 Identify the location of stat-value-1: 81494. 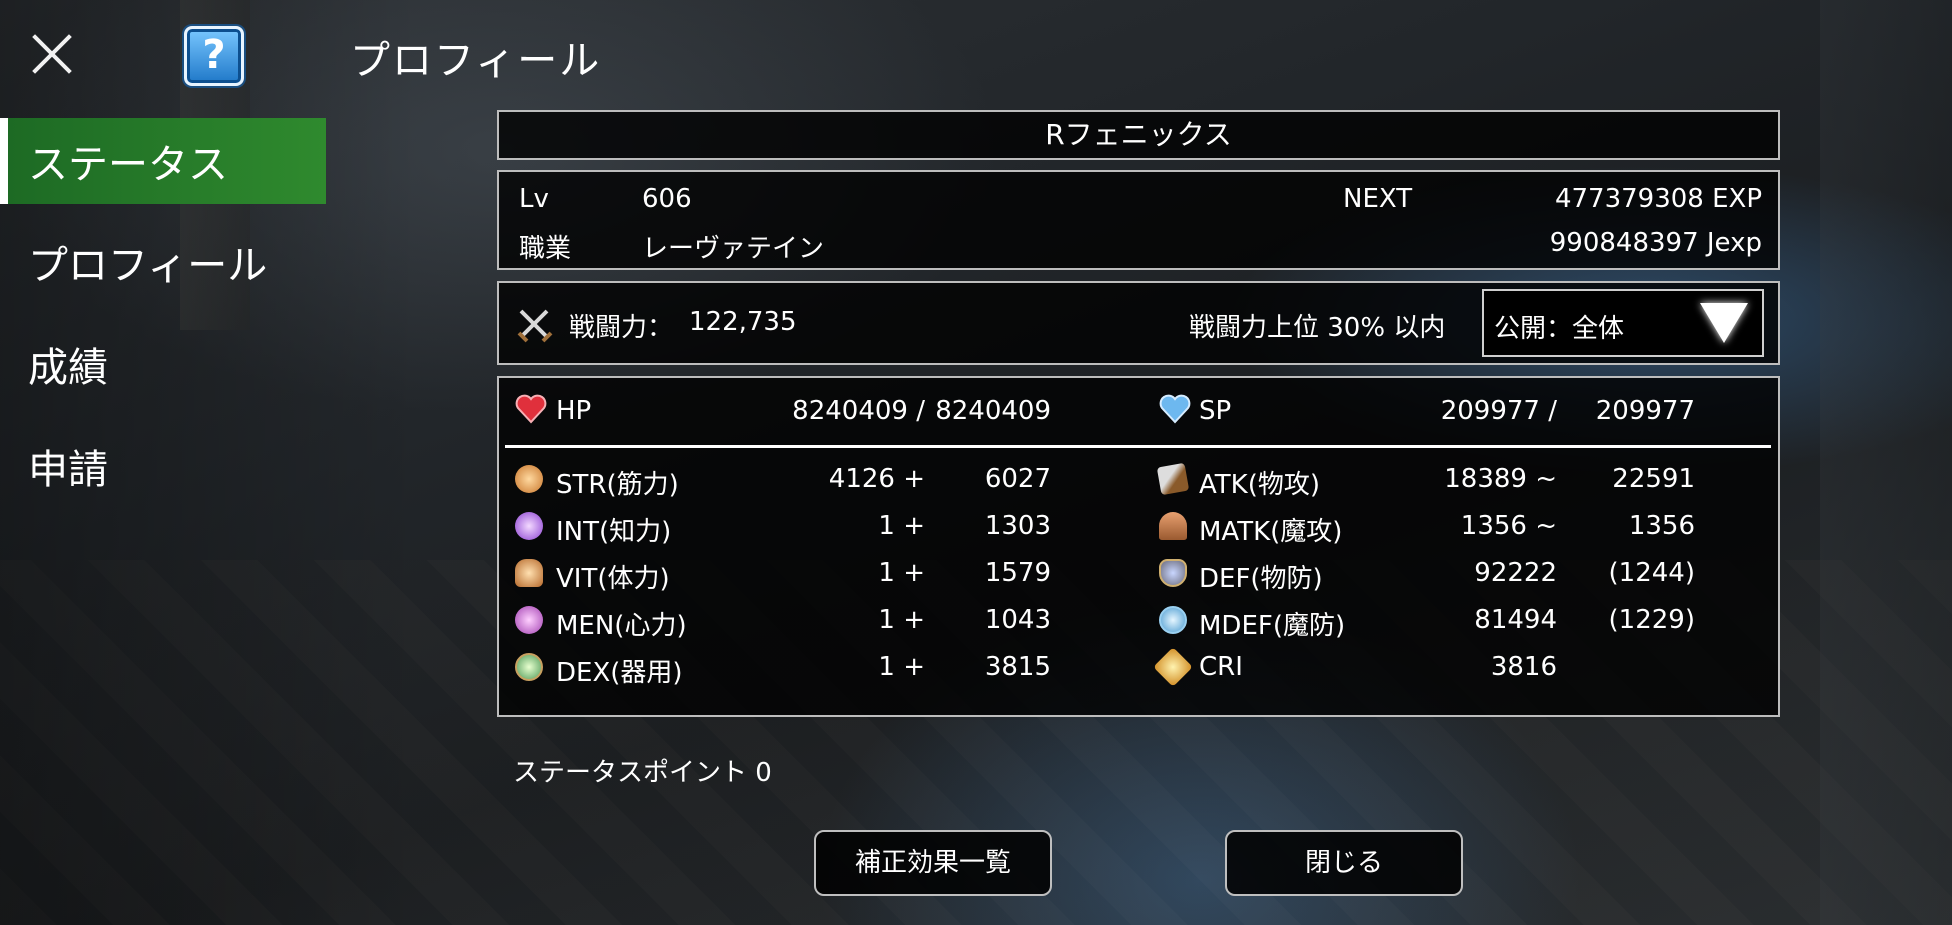
(1515, 620).